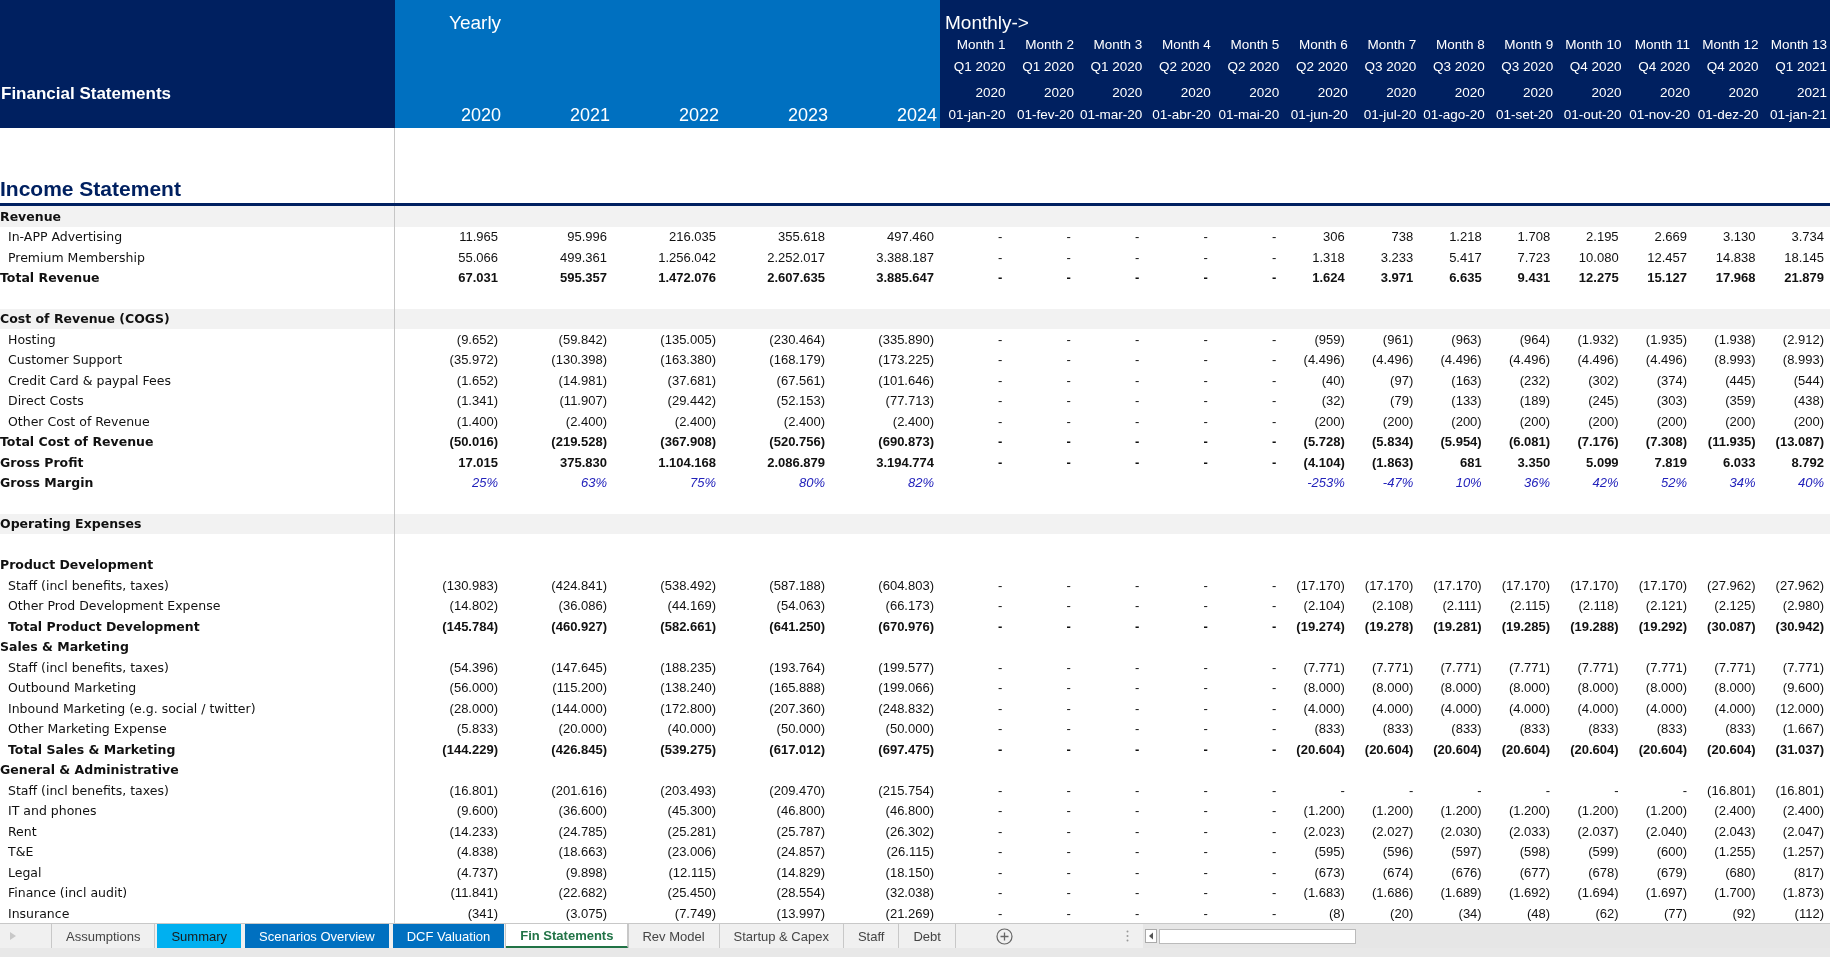 The image size is (1830, 957). I want to click on table-cell: 17.968, so click(1735, 278).